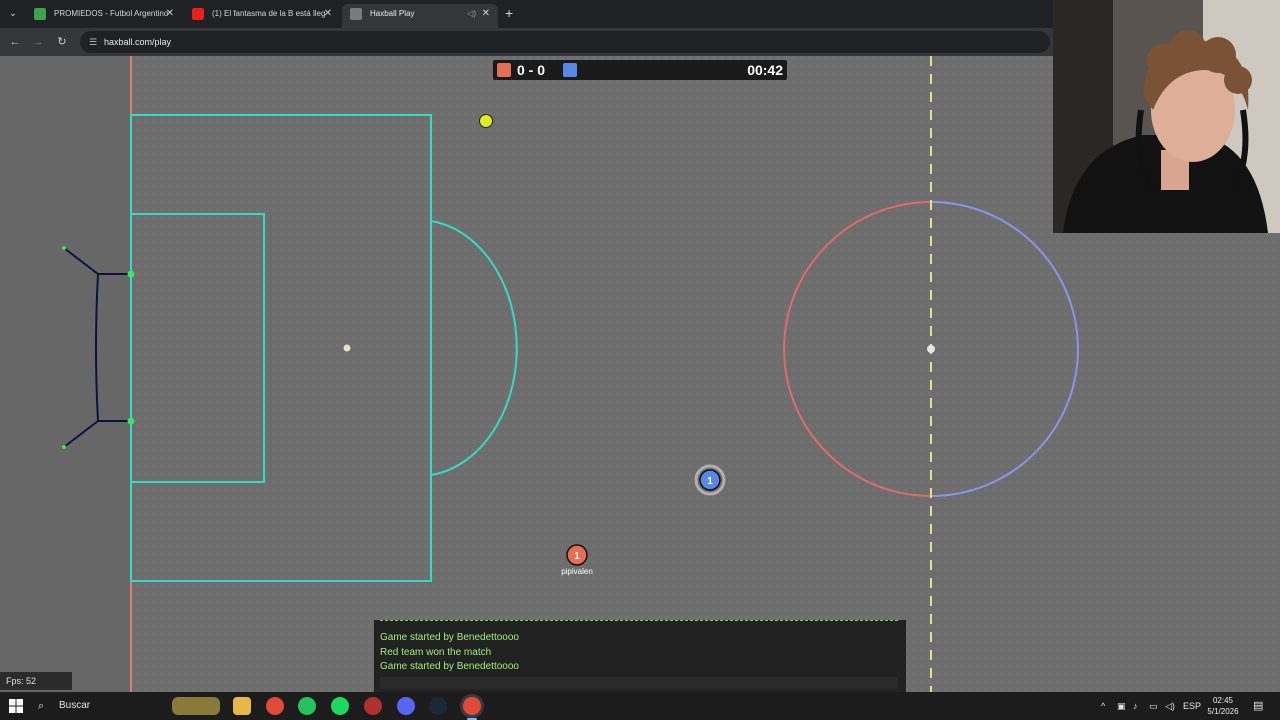  Describe the element at coordinates (198, 14) in the screenshot. I see `youtube-icon` at that location.